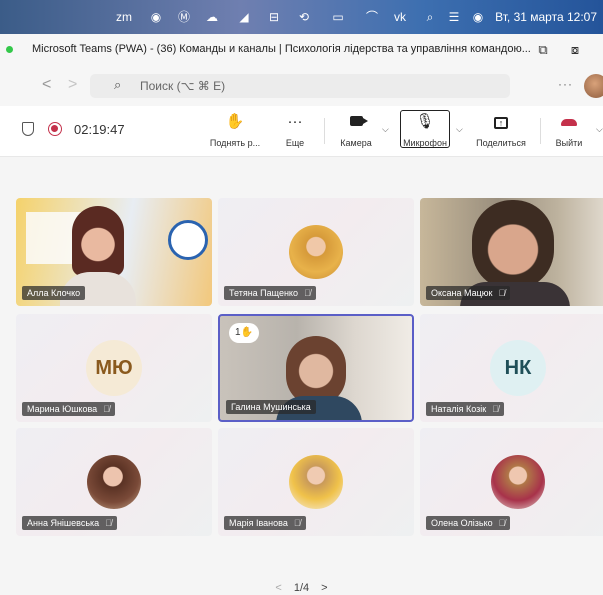 The image size is (603, 595). I want to click on institute-logo, so click(188, 240).